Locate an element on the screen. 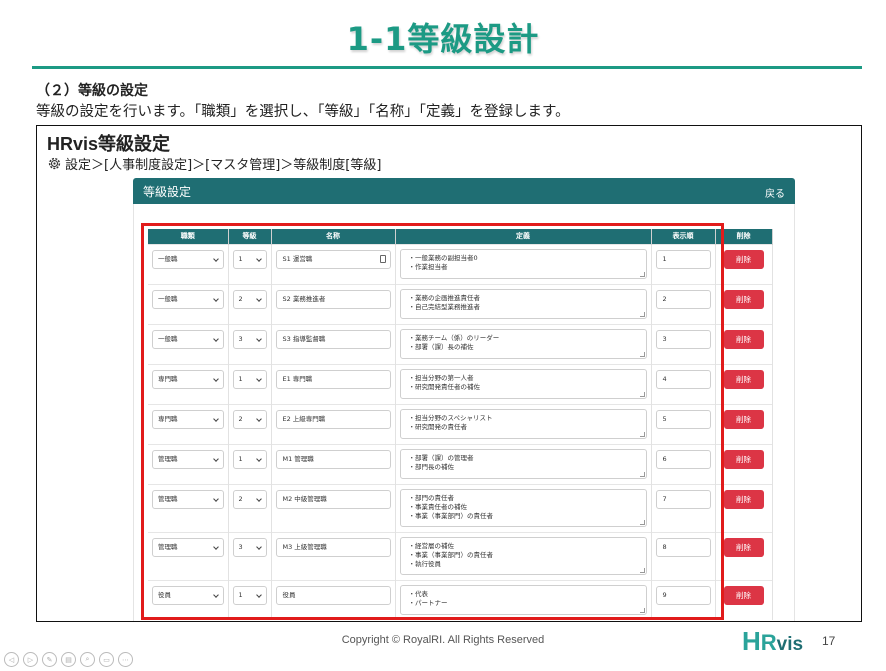  subtitles-icon: ▭ is located at coordinates (106, 659).